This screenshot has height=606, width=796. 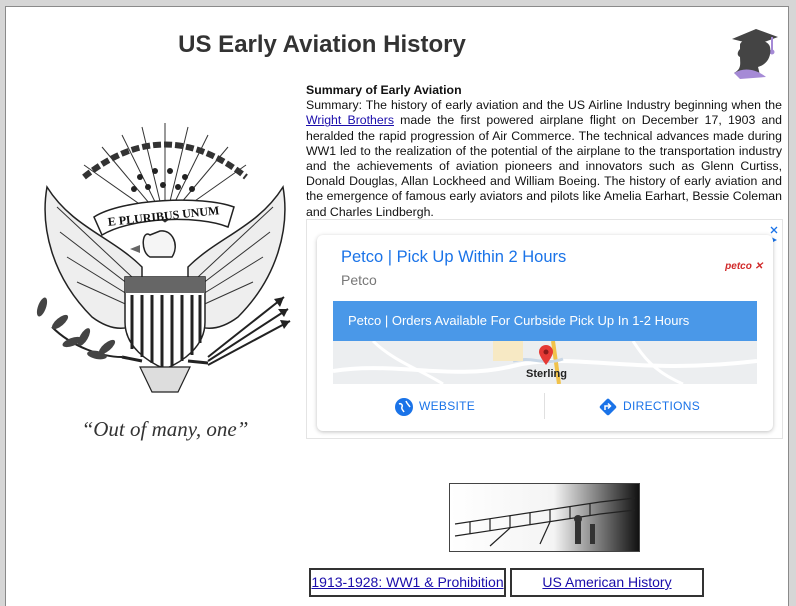 I want to click on advertiser-logo: petco ✕, so click(x=744, y=266).